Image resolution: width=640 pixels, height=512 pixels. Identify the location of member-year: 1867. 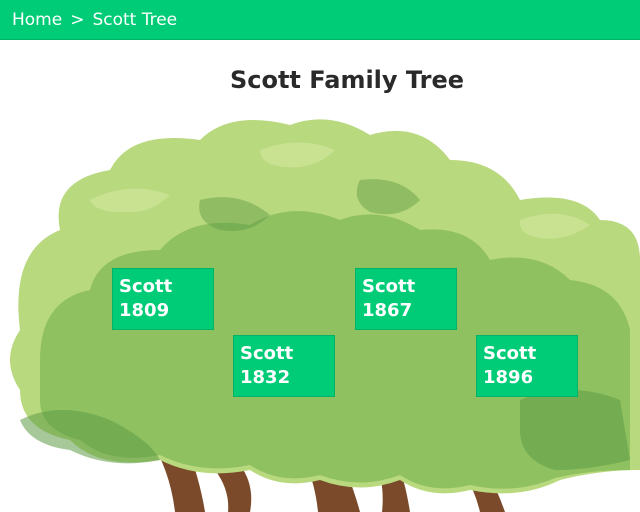
(387, 310).